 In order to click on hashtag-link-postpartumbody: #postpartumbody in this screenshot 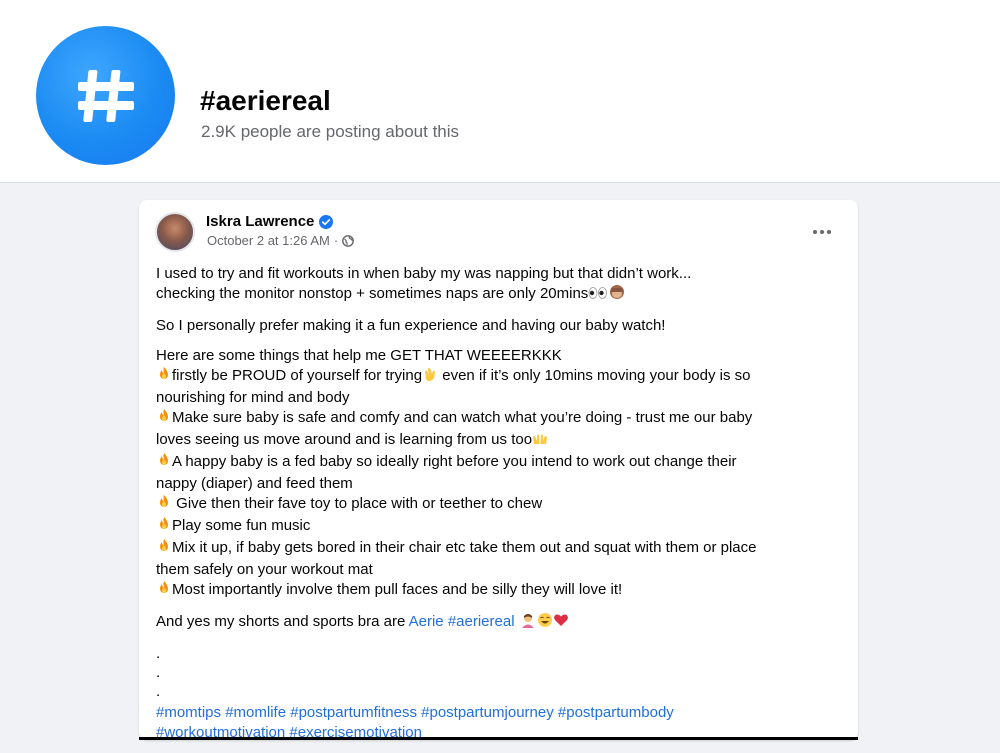, I will do `click(616, 712)`.